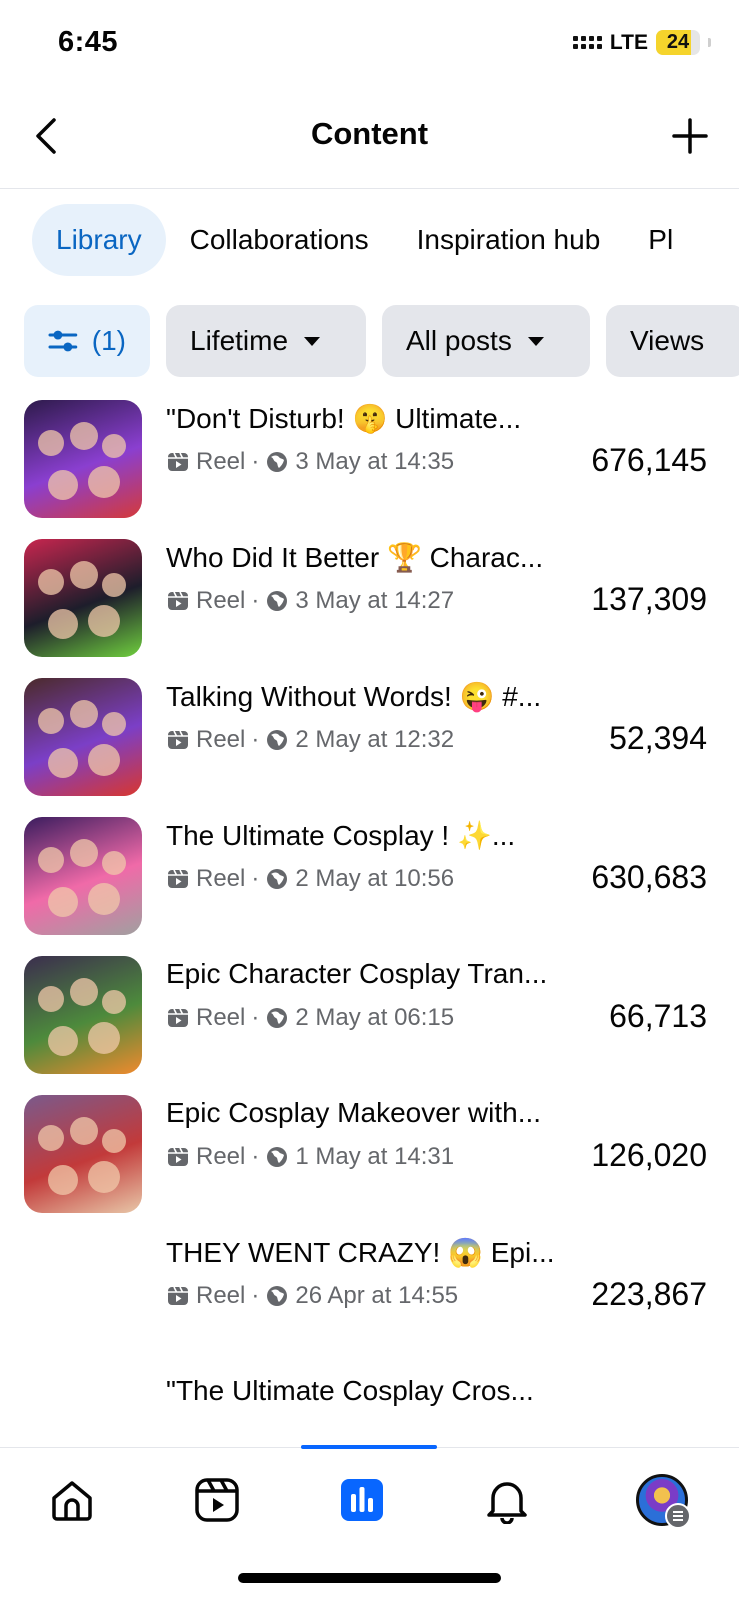 The image size is (739, 1601). What do you see at coordinates (87, 341) in the screenshot?
I see `filter-adjust-button: (1)` at bounding box center [87, 341].